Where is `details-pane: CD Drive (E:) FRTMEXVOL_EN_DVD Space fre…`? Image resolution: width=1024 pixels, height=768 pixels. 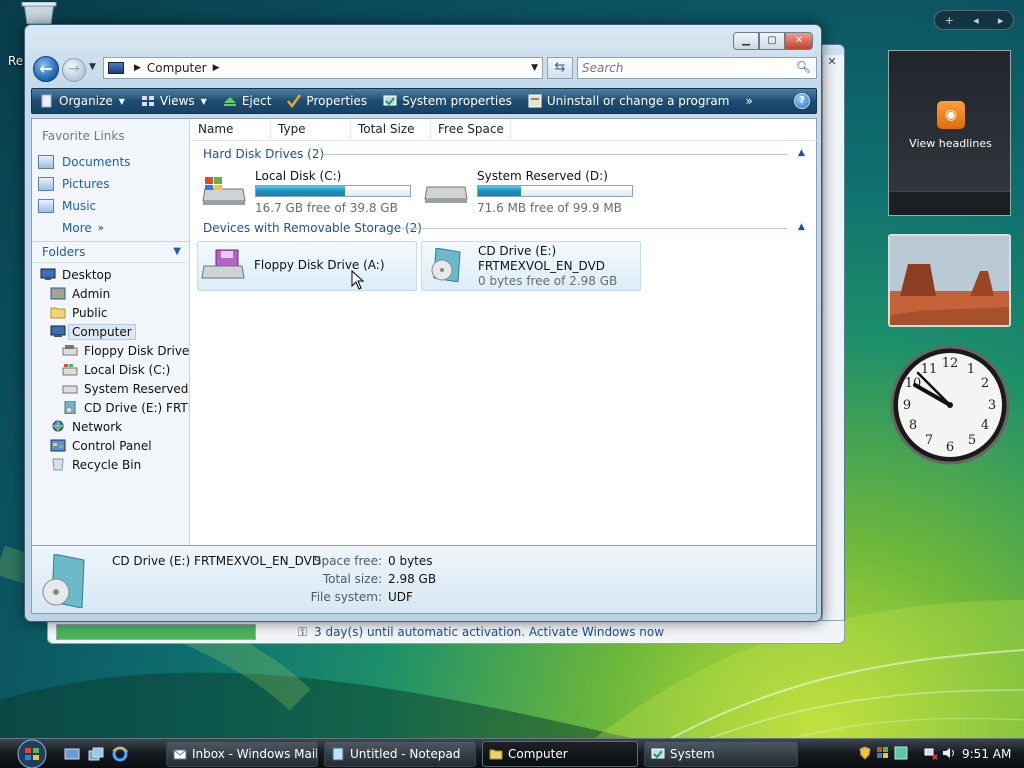
details-pane: CD Drive (E:) FRTMEXVOL_EN_DVD Space fre… is located at coordinates (424, 580).